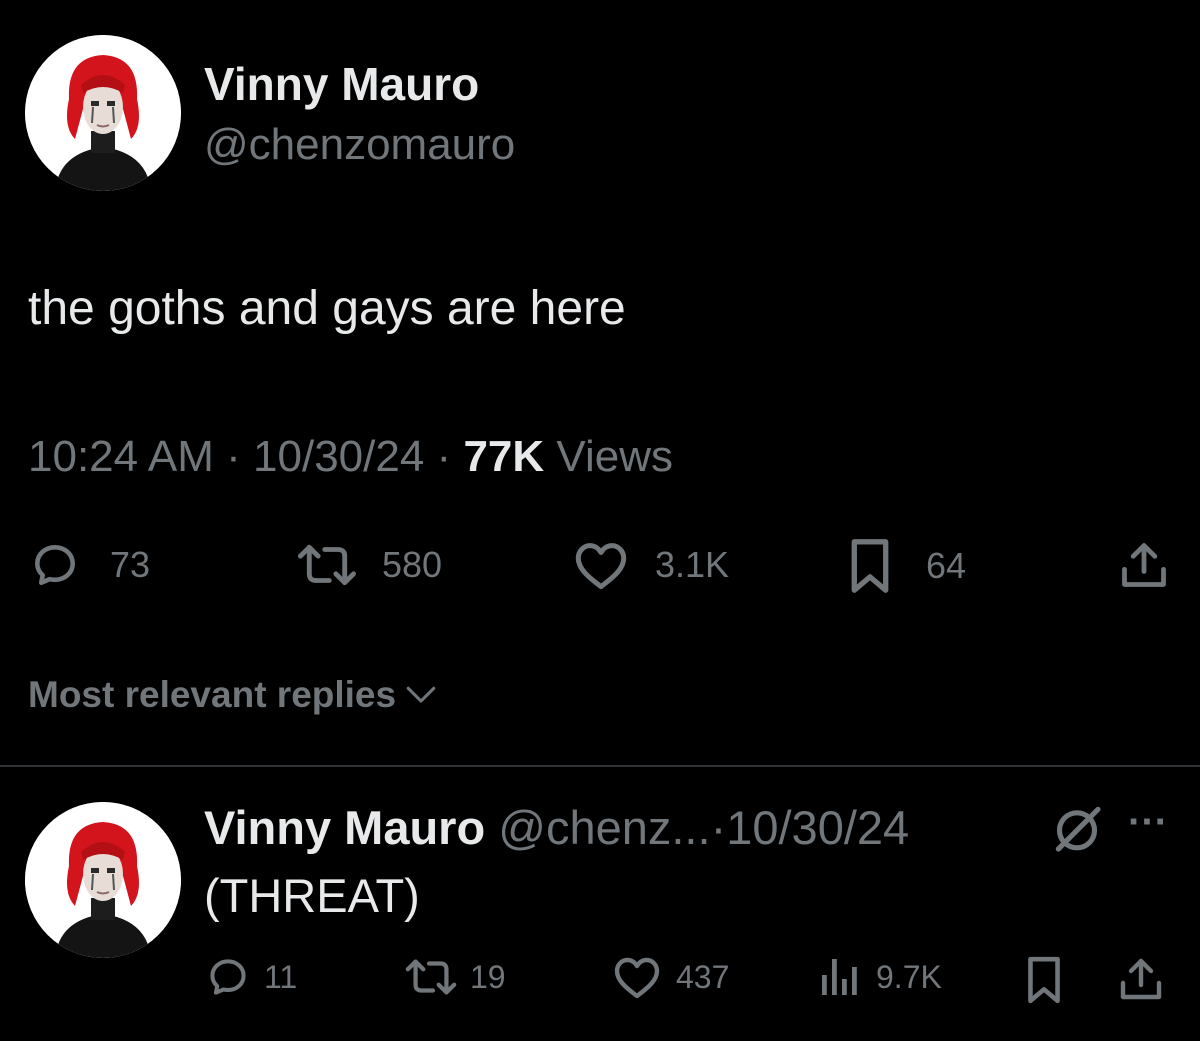  I want to click on reply-bookmark-button, so click(1044, 980).